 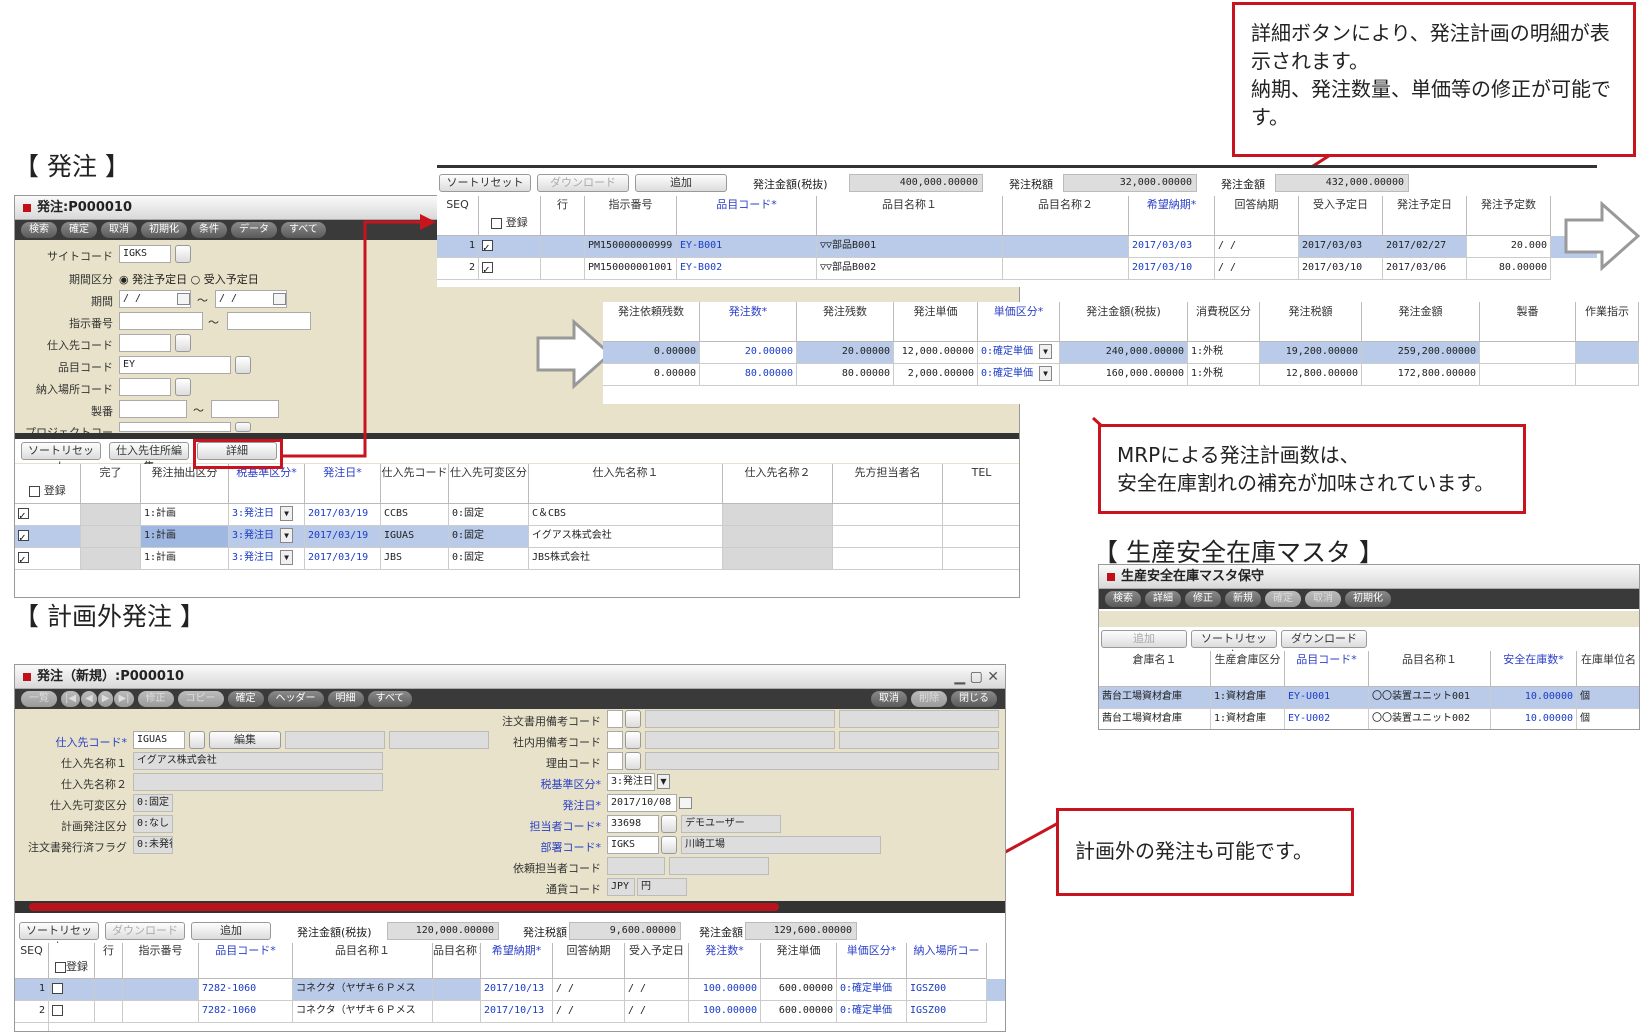 I want to click on col-header-line: 行, so click(x=109, y=961).